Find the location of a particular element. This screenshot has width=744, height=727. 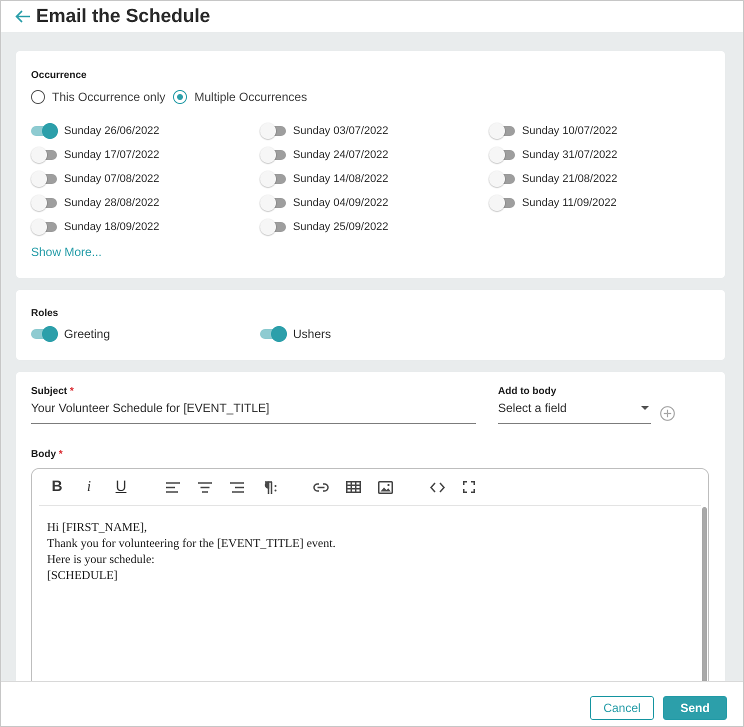

scrollbar-thumb is located at coordinates (704, 594).